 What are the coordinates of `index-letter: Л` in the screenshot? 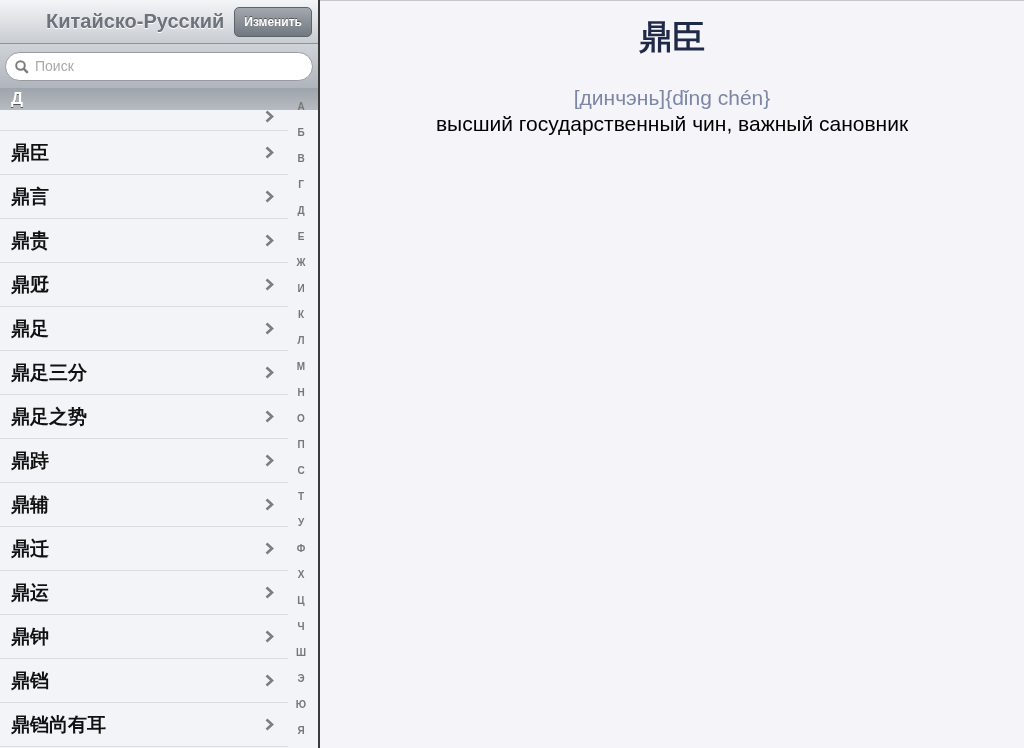 It's located at (301, 347).